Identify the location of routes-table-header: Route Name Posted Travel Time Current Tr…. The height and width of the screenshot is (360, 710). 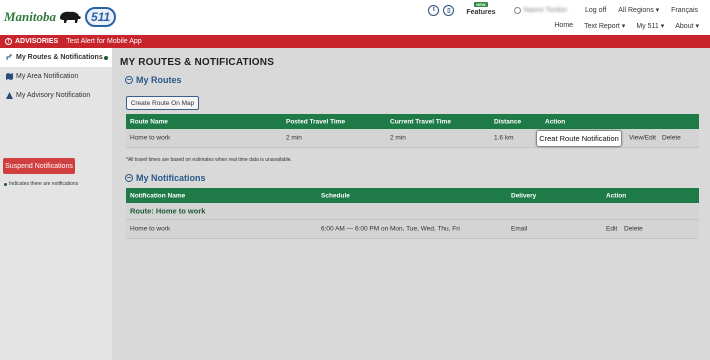
(412, 121).